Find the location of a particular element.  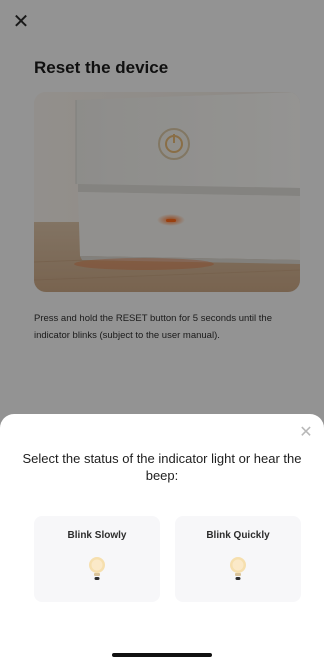

option-label: Blink Quickly is located at coordinates (238, 535).